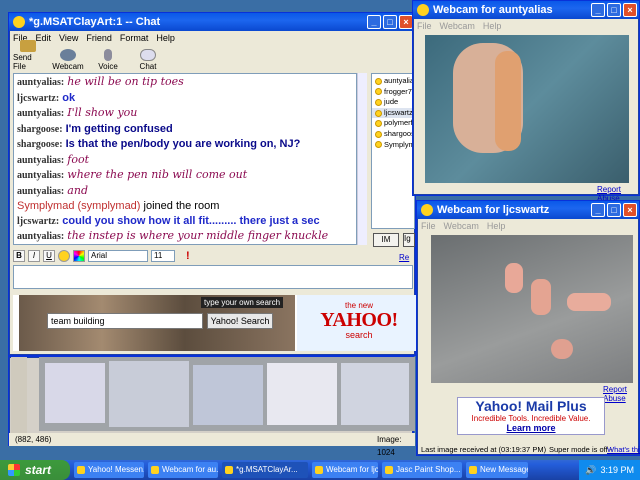 The image size is (640, 480). Describe the element at coordinates (409, 240) in the screenshot. I see `ignore-button: Ig` at that location.